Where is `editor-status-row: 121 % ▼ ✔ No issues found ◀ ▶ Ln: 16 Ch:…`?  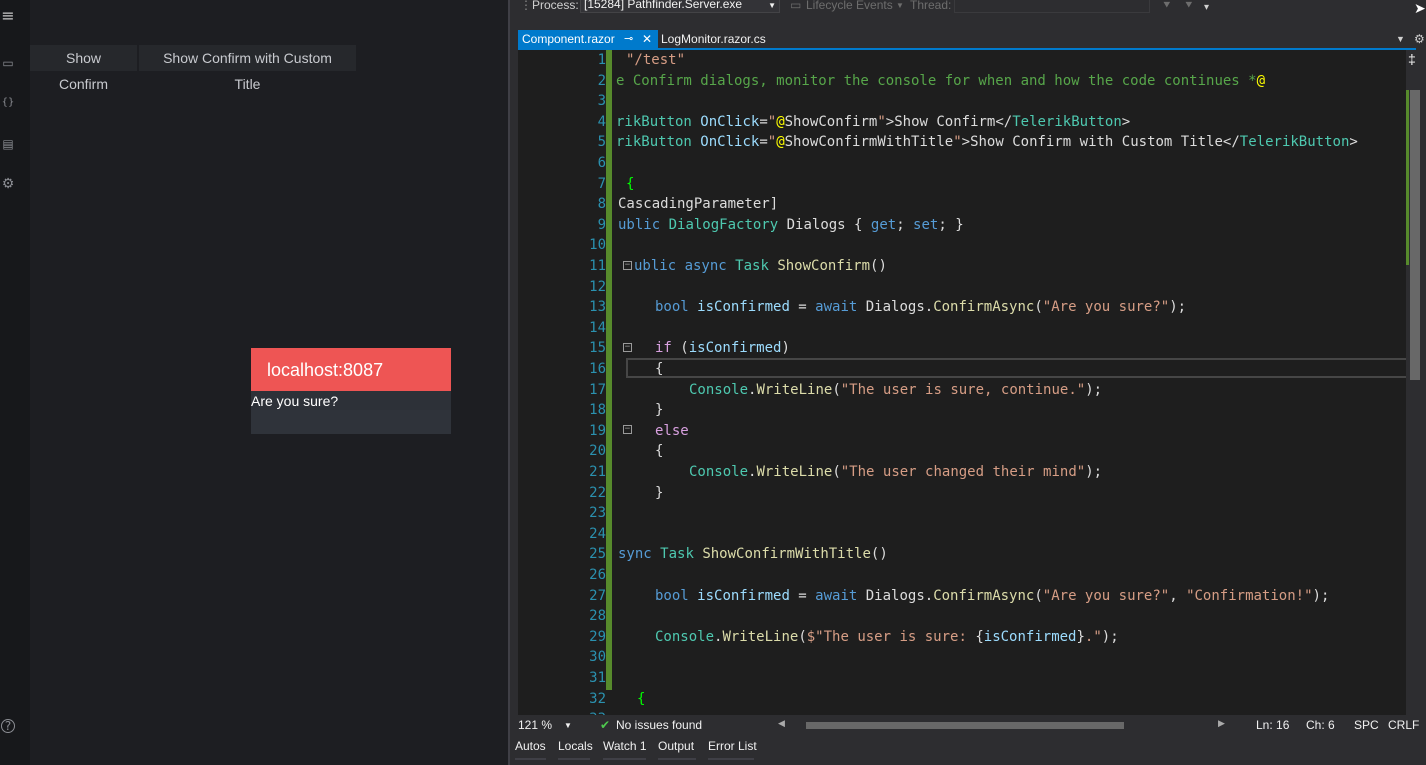
editor-status-row: 121 % ▼ ✔ No issues found ◀ ▶ Ln: 16 Ch:… is located at coordinates (967, 725).